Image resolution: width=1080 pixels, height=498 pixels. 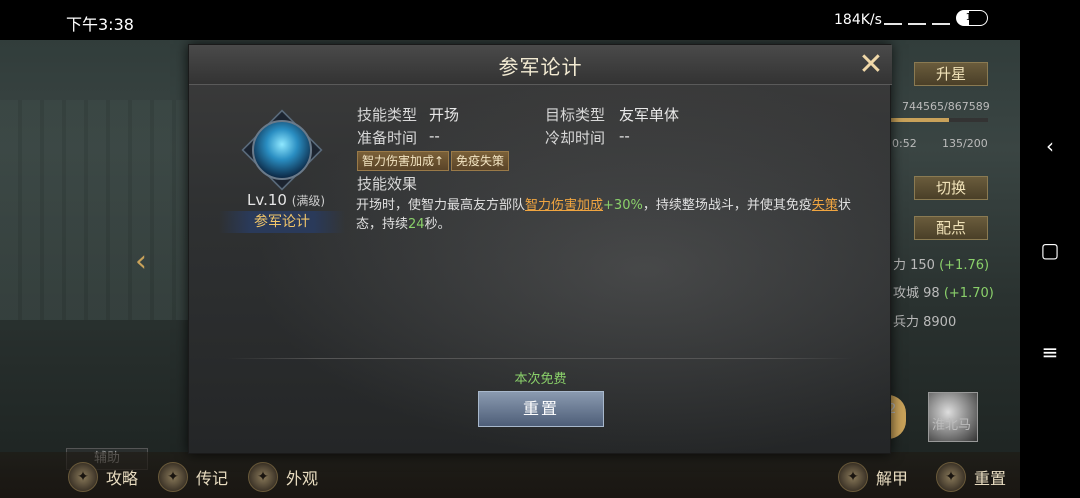 I want to click on castle-scenery, so click(x=95, y=210).